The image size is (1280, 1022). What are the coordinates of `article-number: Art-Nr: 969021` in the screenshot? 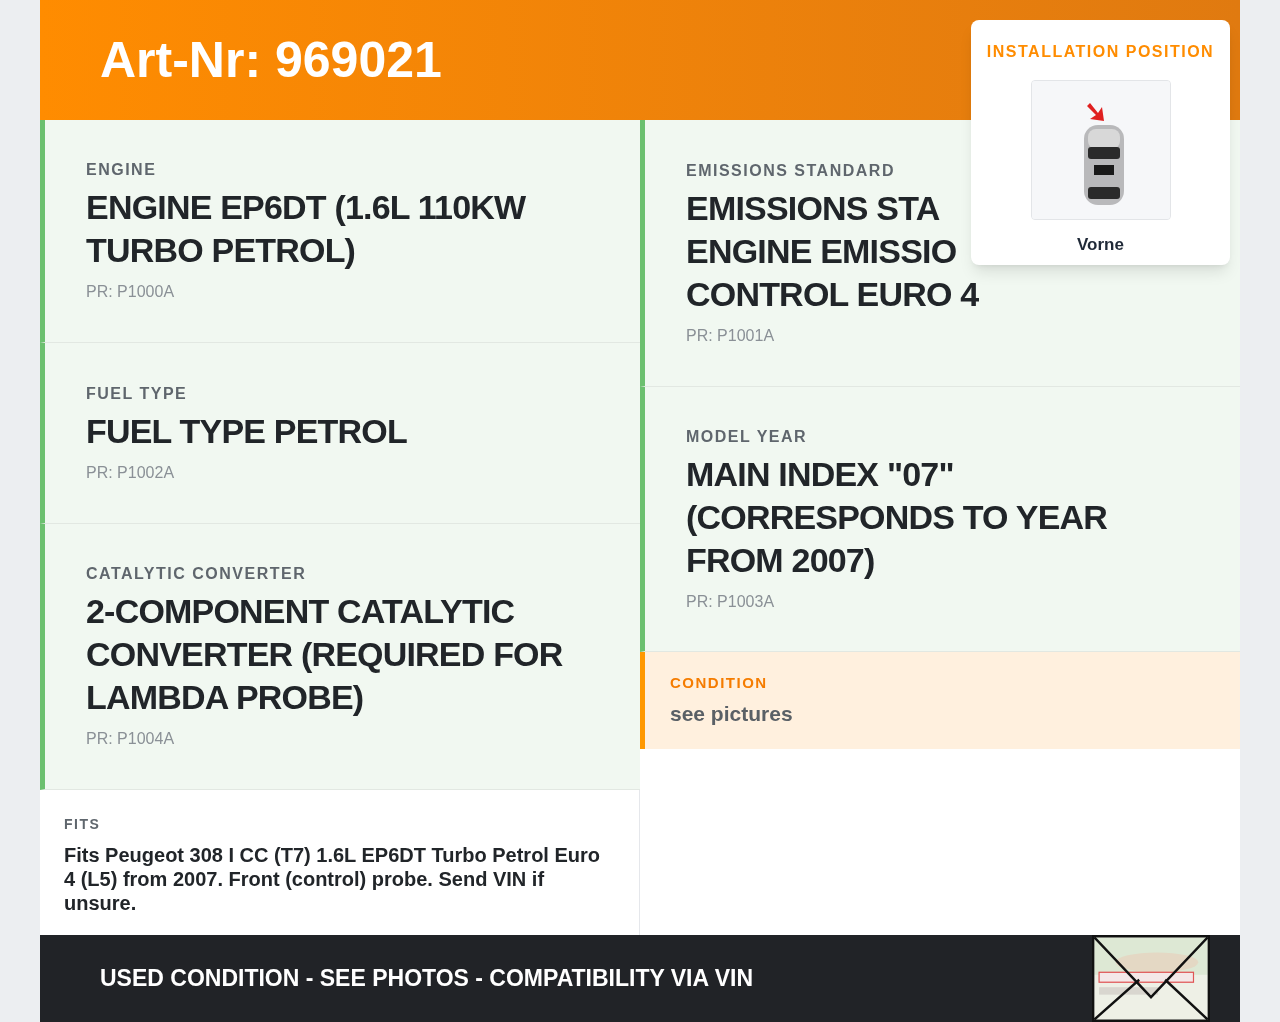 It's located at (271, 60).